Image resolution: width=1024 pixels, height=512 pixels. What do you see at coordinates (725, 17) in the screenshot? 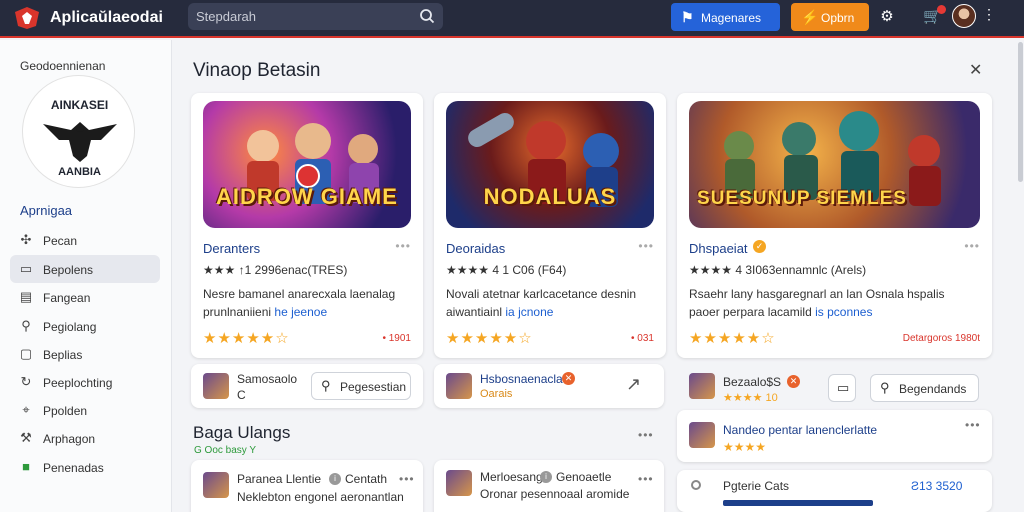
I see `manage-button: ⚑ Magenares` at bounding box center [725, 17].